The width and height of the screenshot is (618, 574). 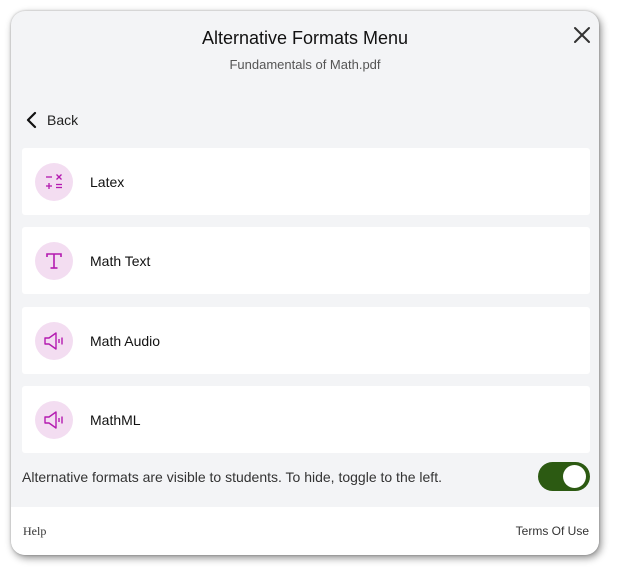 What do you see at coordinates (120, 260) in the screenshot?
I see `format-label: Math Text` at bounding box center [120, 260].